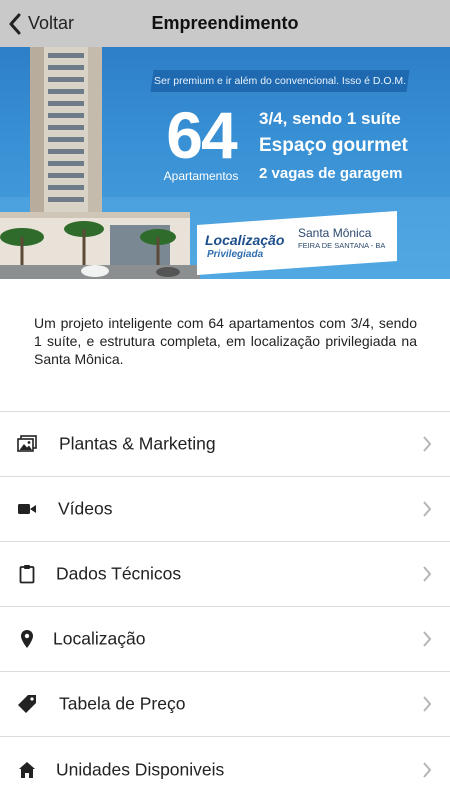 Image resolution: width=450 pixels, height=800 pixels. Describe the element at coordinates (225, 704) in the screenshot. I see `menu-item-tabela-preco: Tabela de Preço` at that location.